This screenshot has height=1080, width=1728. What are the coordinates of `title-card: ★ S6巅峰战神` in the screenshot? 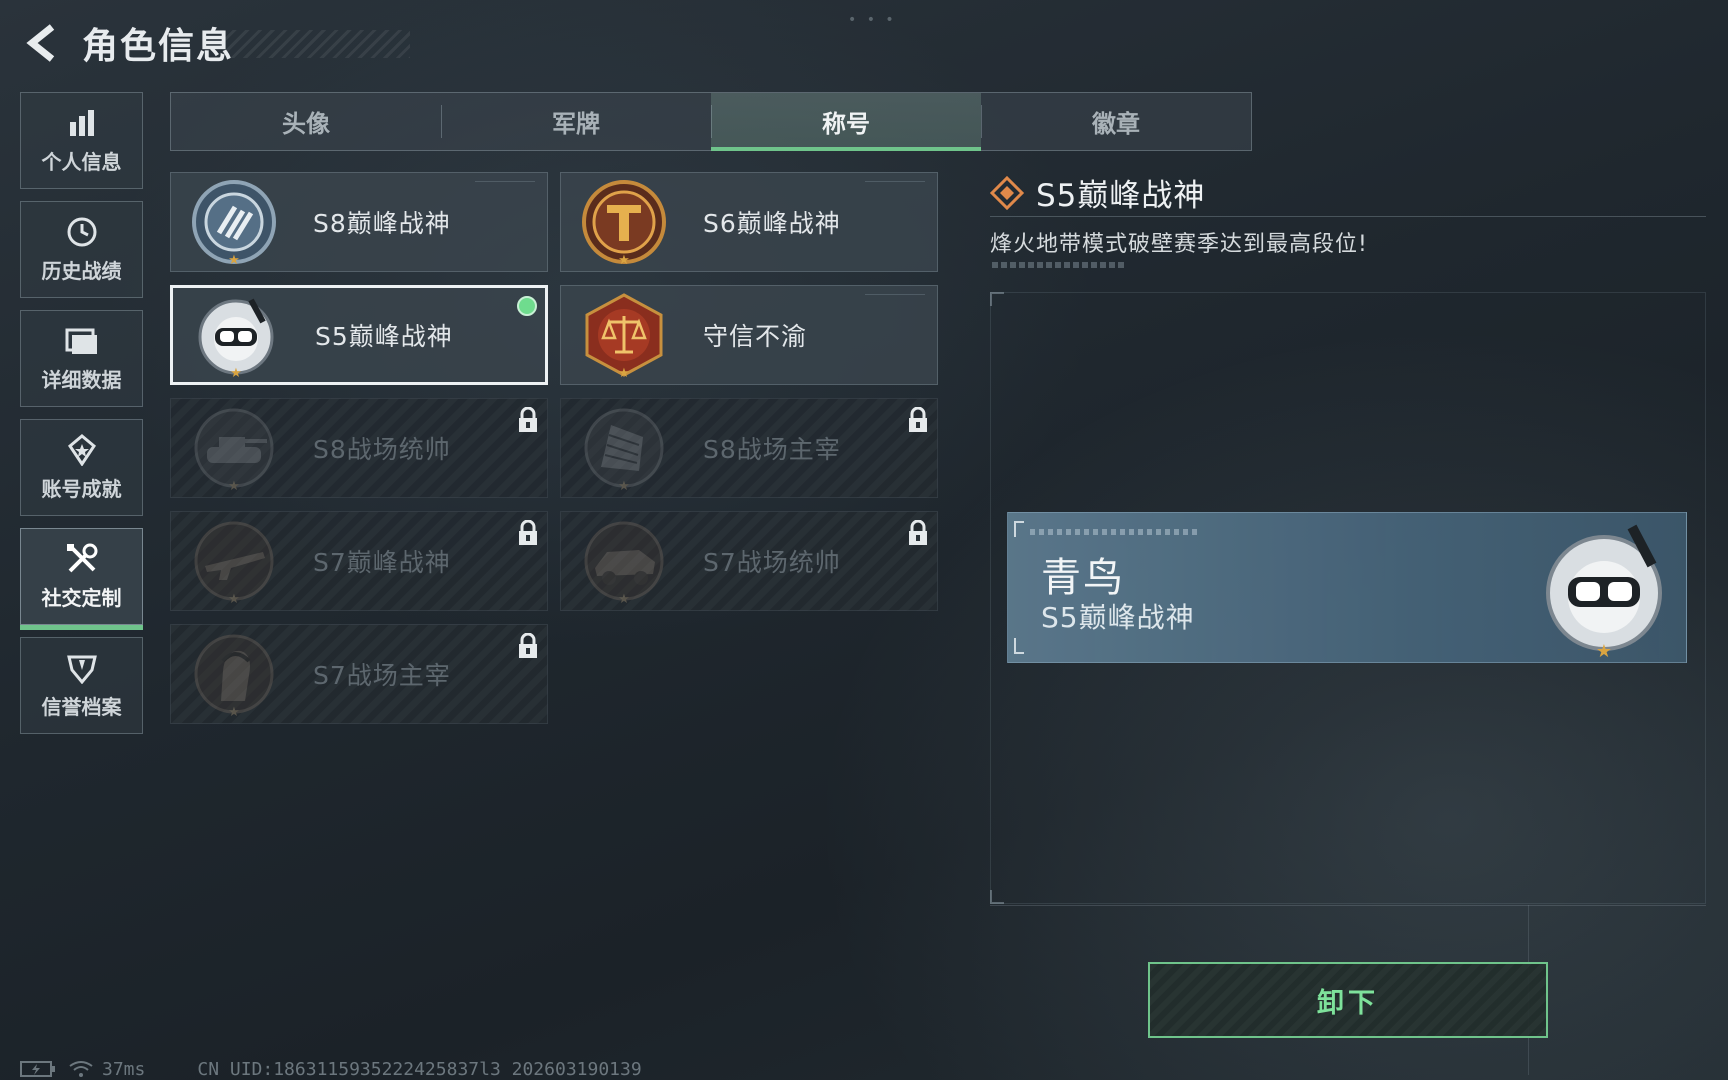 It's located at (749, 222).